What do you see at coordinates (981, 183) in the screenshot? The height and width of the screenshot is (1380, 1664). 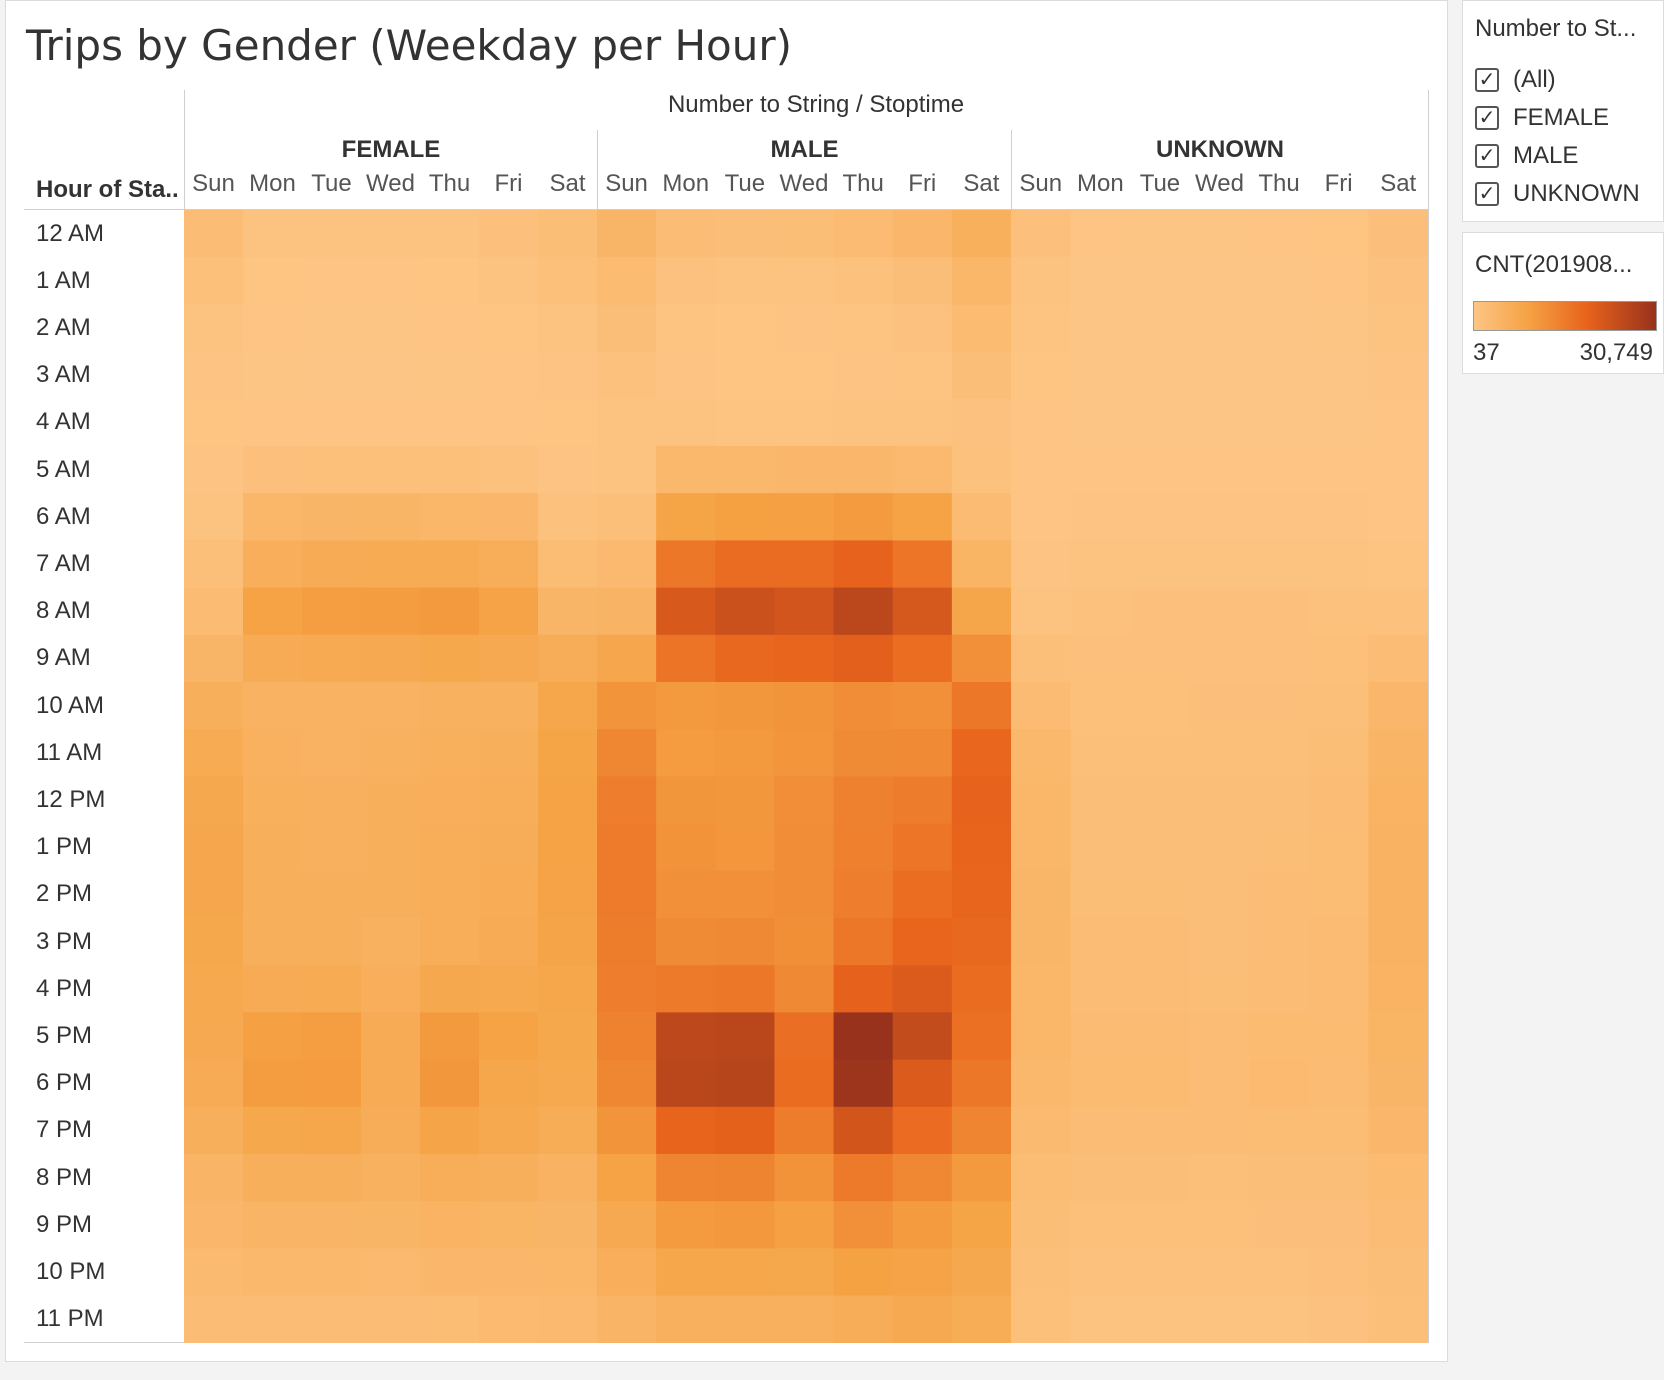 I see `day-label: Sat` at bounding box center [981, 183].